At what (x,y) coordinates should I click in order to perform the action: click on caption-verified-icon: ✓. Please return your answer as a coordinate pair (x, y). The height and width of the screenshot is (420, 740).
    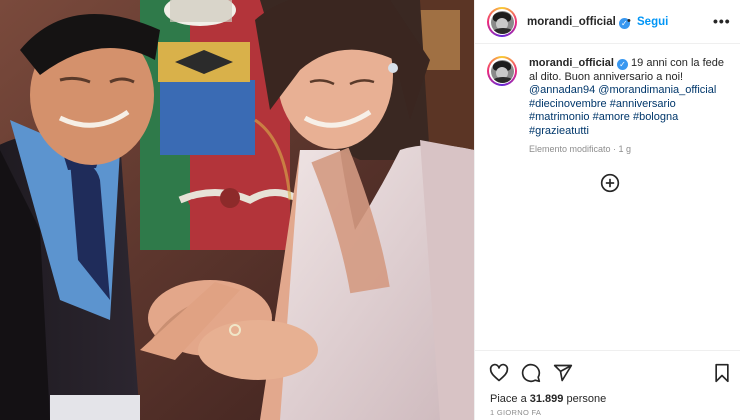
    Looking at the image, I should click on (622, 64).